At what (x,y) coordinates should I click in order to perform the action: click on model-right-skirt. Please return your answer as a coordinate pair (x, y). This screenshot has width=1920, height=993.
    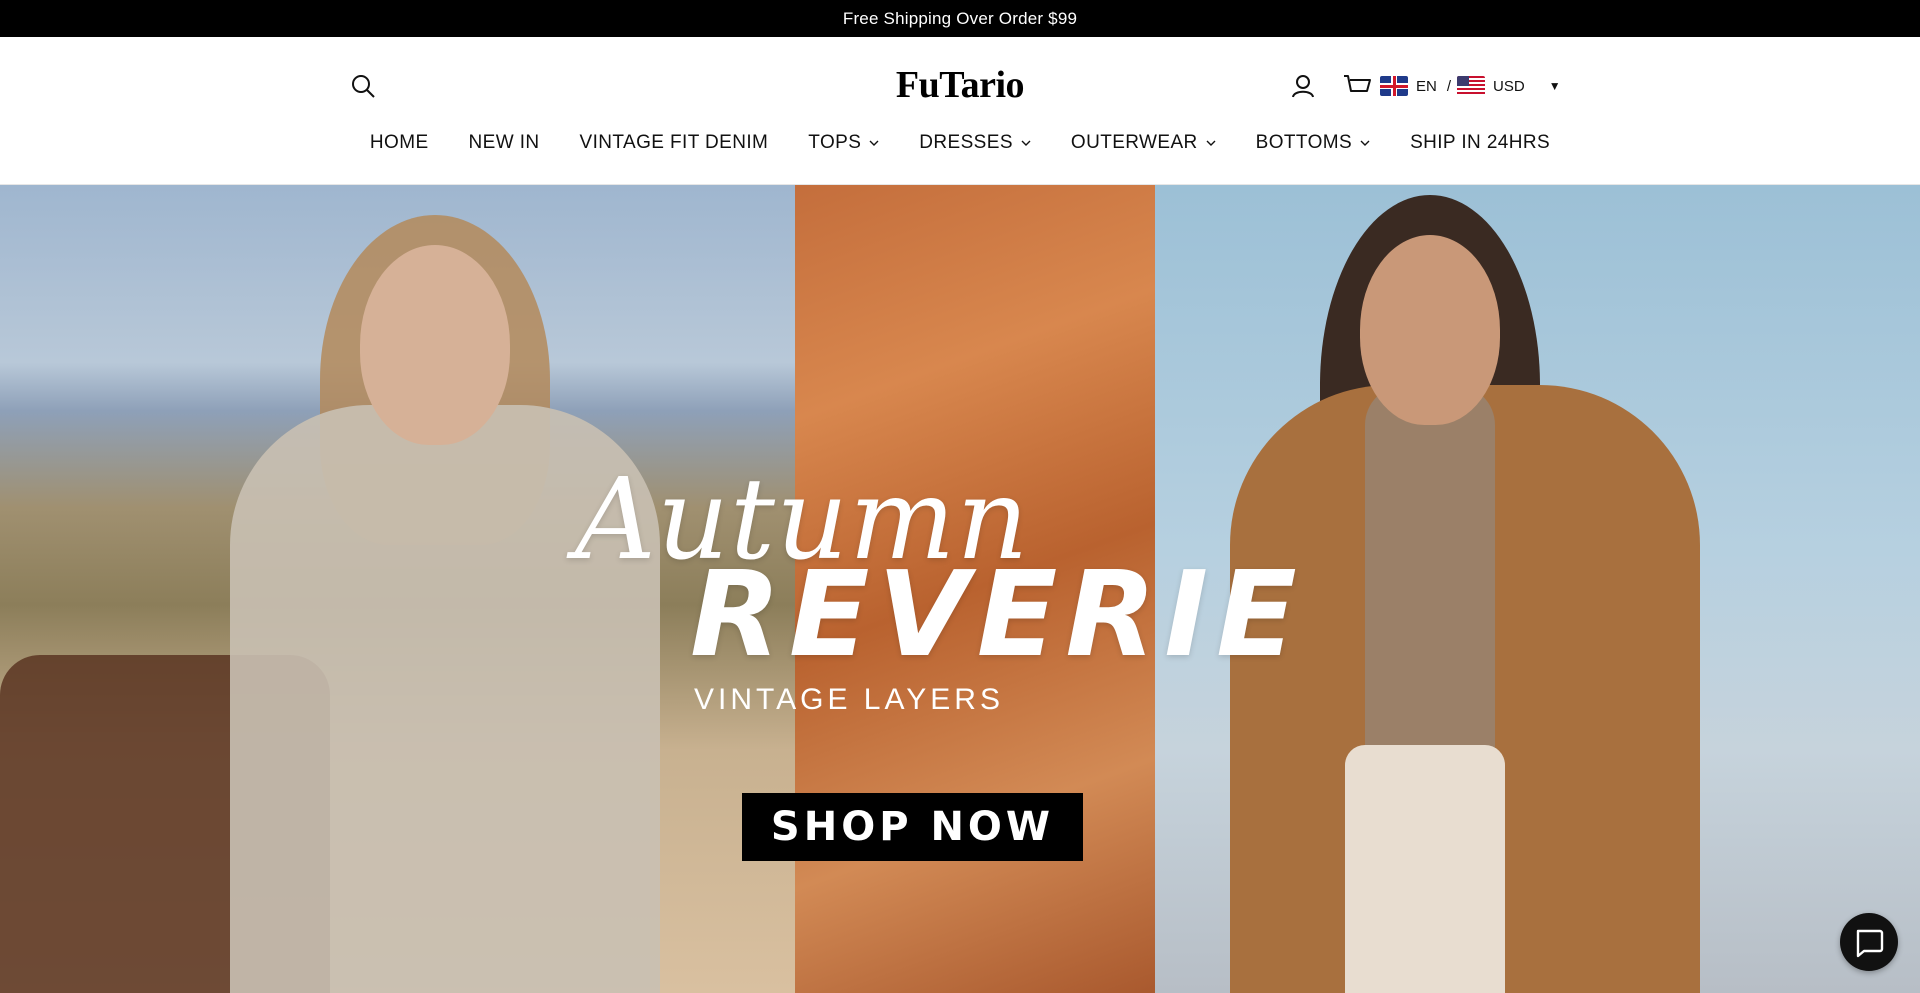
    Looking at the image, I should click on (1425, 869).